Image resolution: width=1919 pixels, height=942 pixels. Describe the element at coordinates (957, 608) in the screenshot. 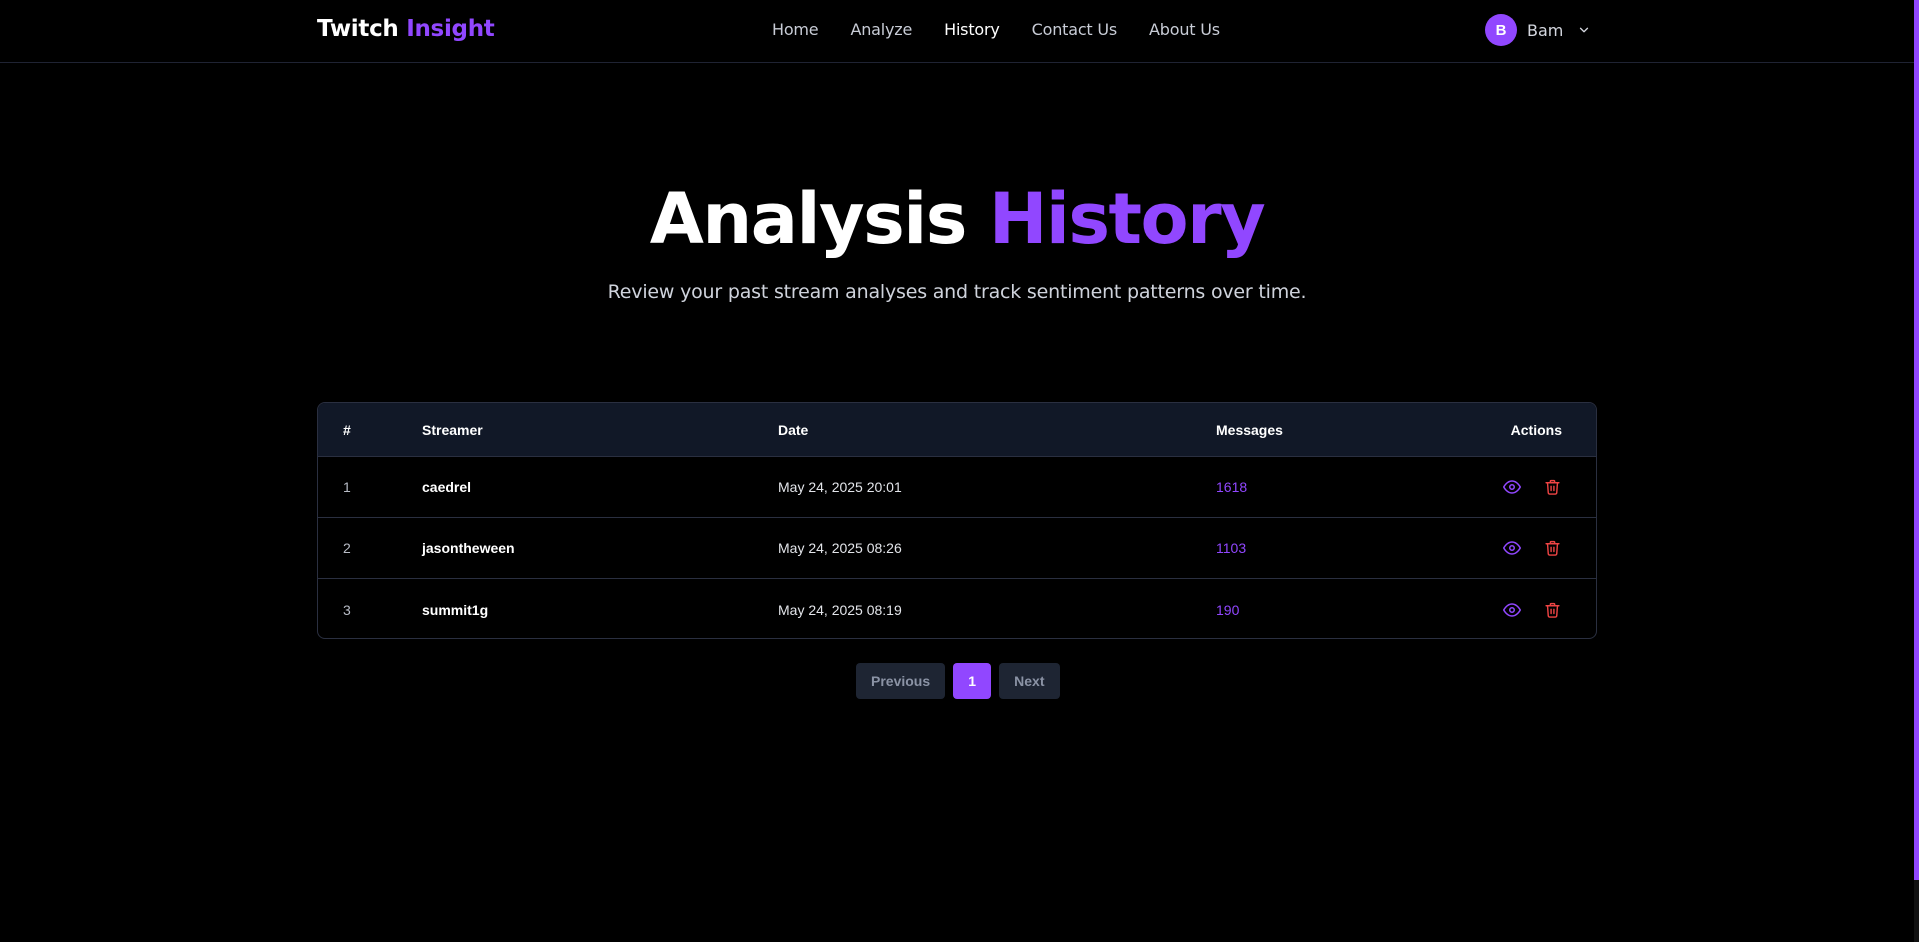

I see `table-row: 3 summit1g May 24, 2025 08:19 190` at that location.